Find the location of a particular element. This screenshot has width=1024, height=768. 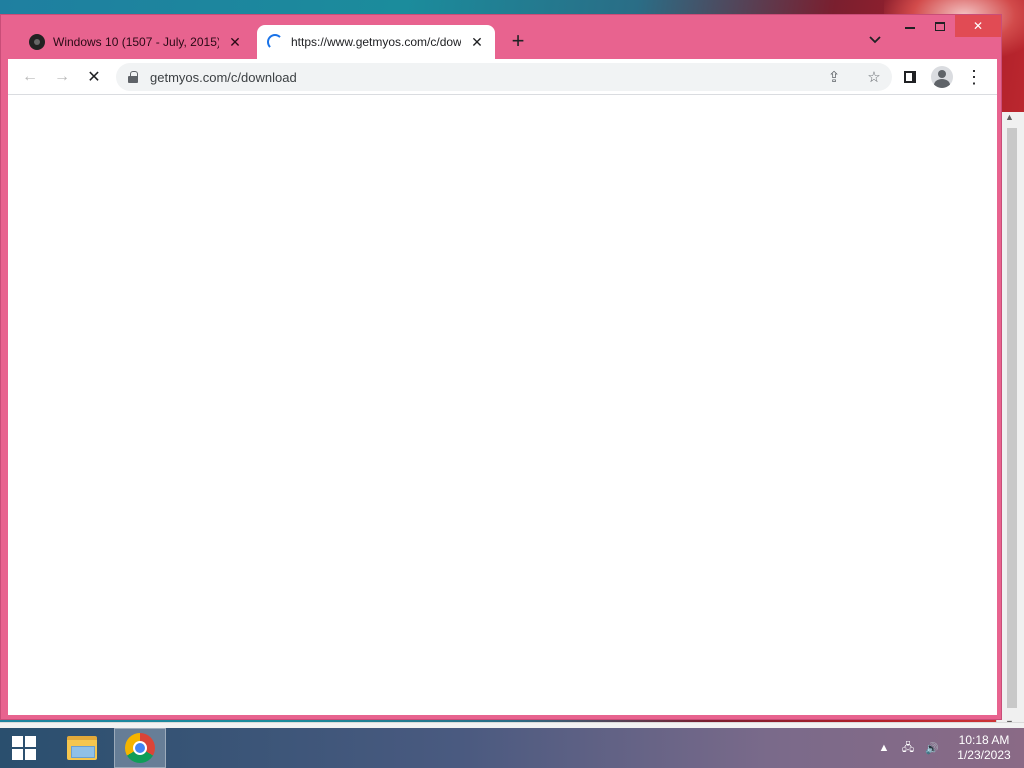

share-icon: ⇪ is located at coordinates (834, 77).